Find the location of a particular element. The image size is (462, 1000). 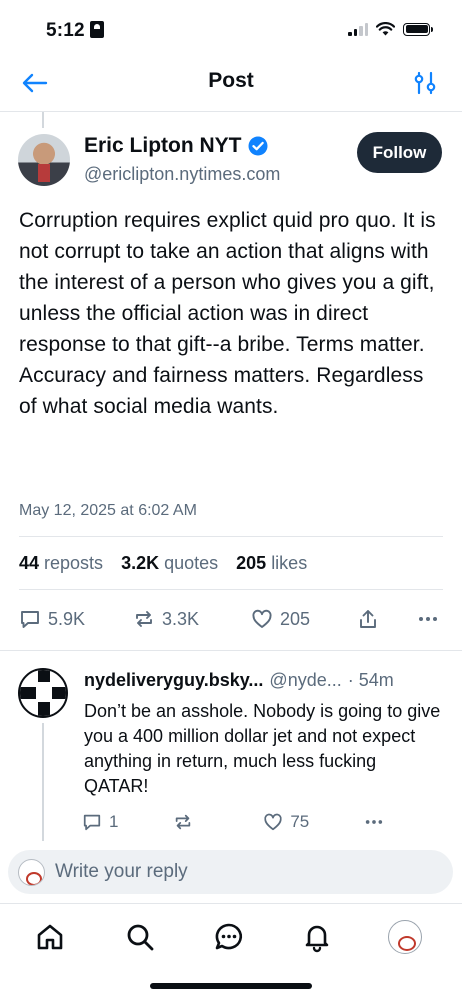

home-indicator is located at coordinates (231, 986).